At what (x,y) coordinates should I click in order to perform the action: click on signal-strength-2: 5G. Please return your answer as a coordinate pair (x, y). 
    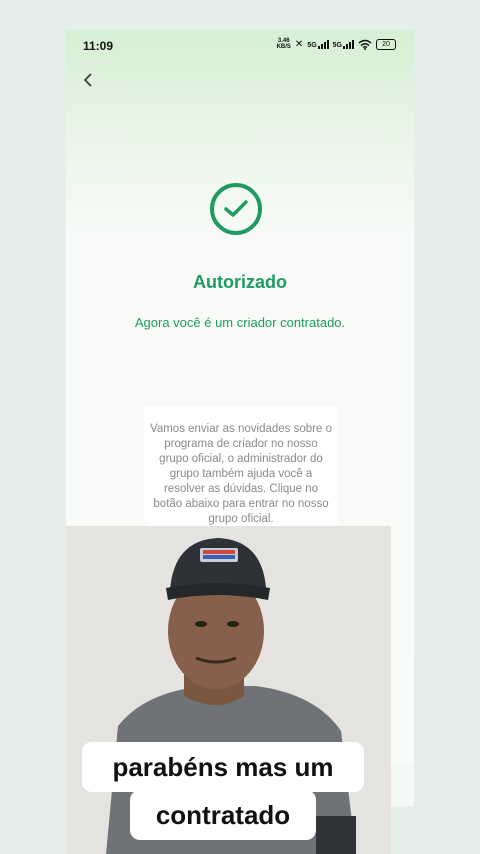
    Looking at the image, I should click on (343, 44).